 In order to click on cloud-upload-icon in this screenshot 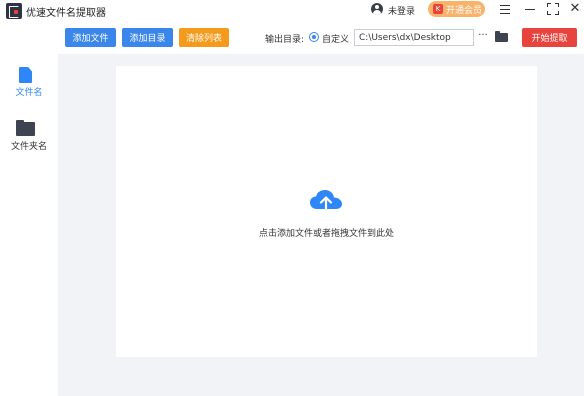, I will do `click(326, 202)`.